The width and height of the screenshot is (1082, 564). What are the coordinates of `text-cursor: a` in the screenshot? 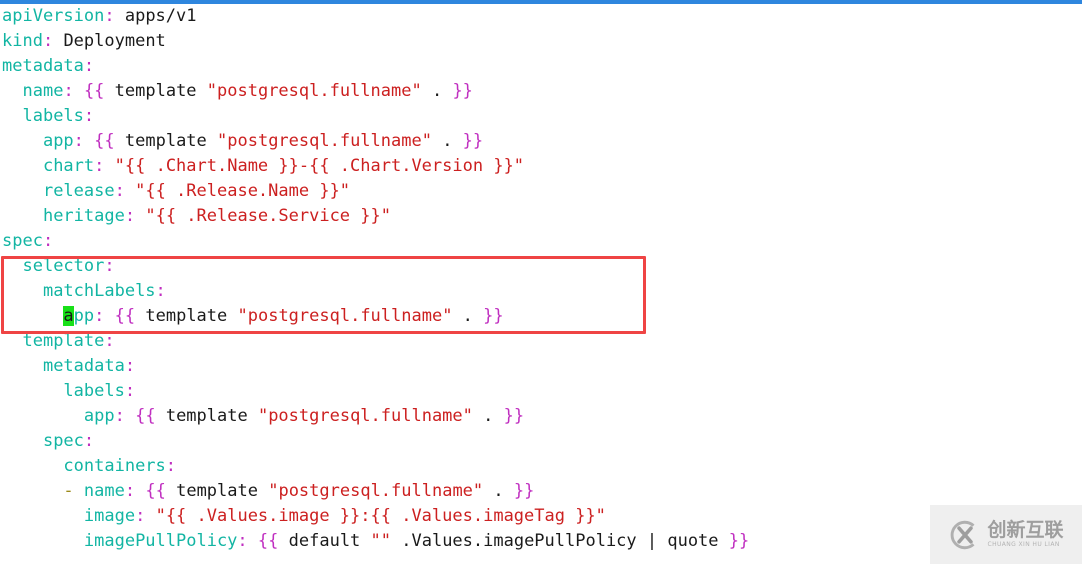 It's located at (68, 316).